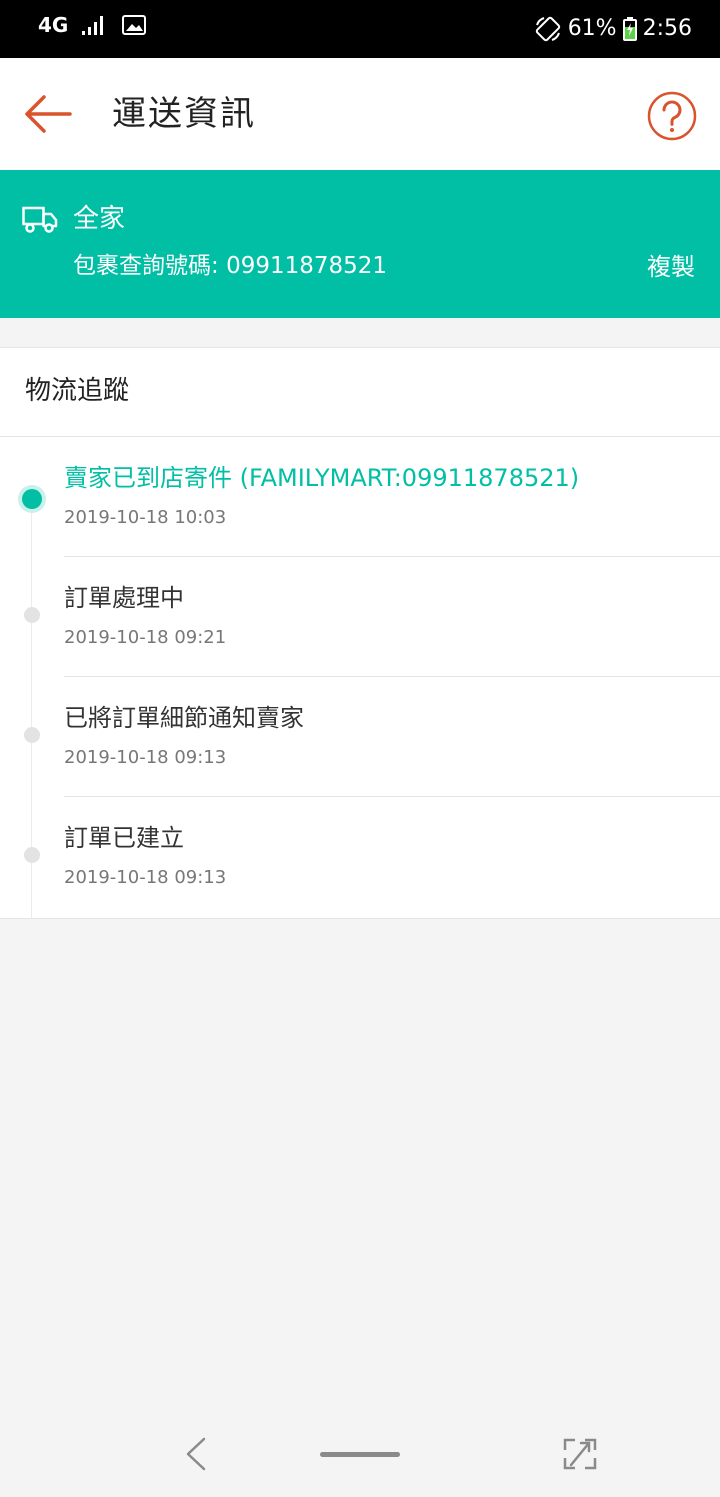 This screenshot has width=720, height=1497. I want to click on gallery-notification-icon, so click(134, 25).